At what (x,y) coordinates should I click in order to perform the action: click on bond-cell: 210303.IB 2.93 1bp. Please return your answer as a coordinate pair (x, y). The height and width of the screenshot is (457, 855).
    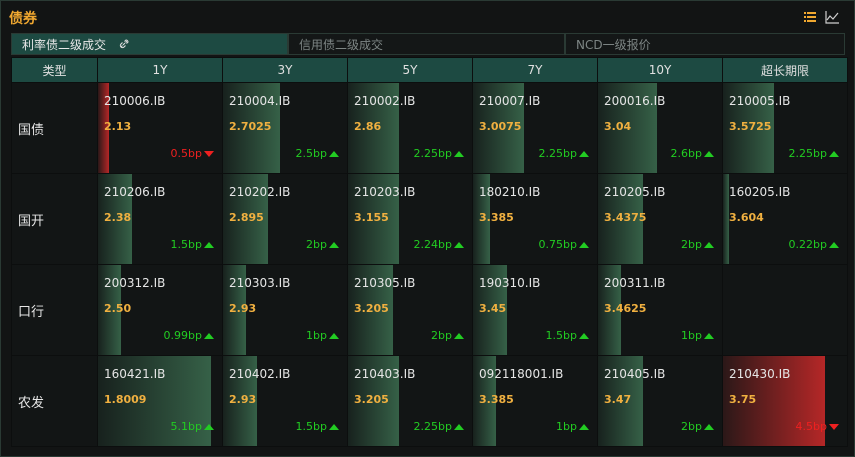
    Looking at the image, I should click on (285, 310).